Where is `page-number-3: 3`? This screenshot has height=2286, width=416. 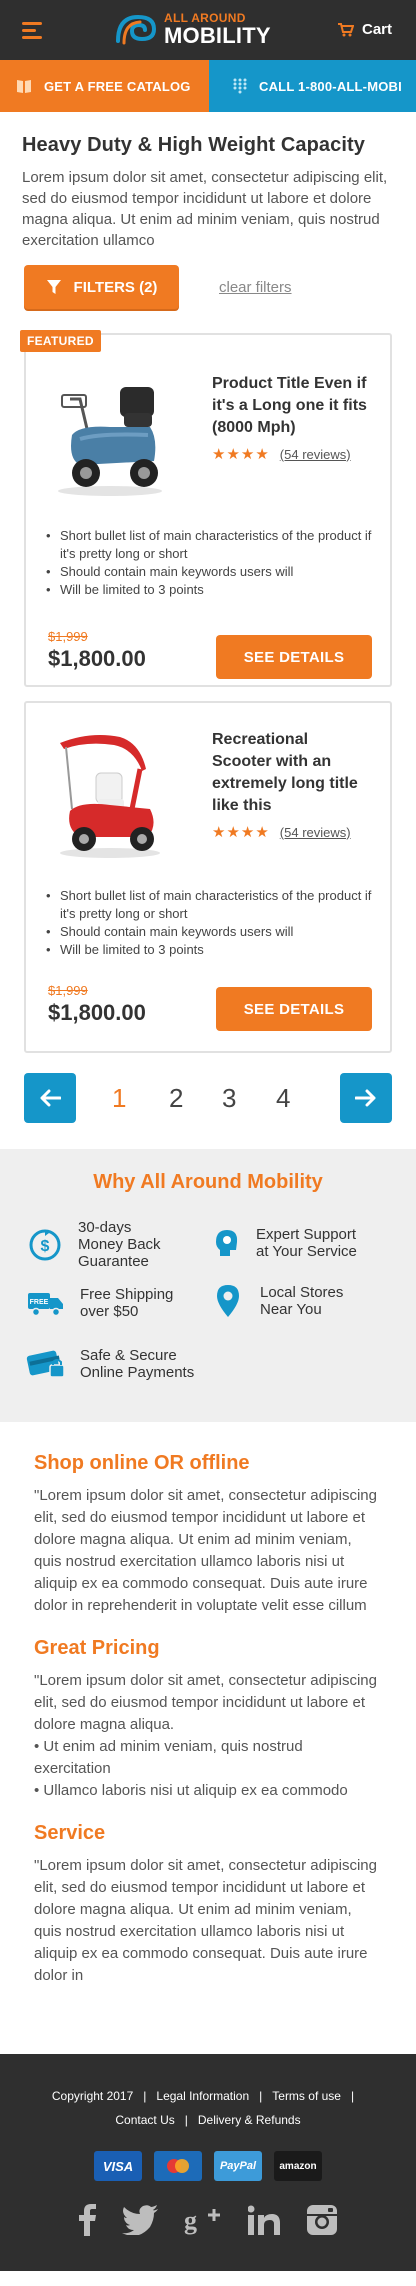
page-number-3: 3 is located at coordinates (229, 1098).